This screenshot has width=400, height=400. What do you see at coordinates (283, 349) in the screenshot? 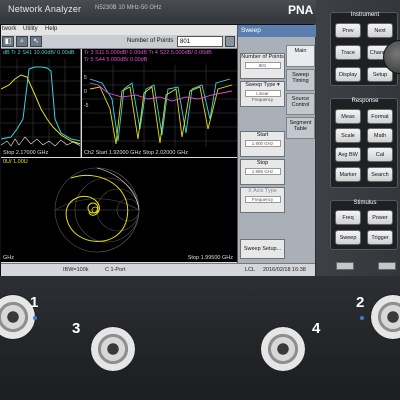
I see `port-4-connector` at bounding box center [283, 349].